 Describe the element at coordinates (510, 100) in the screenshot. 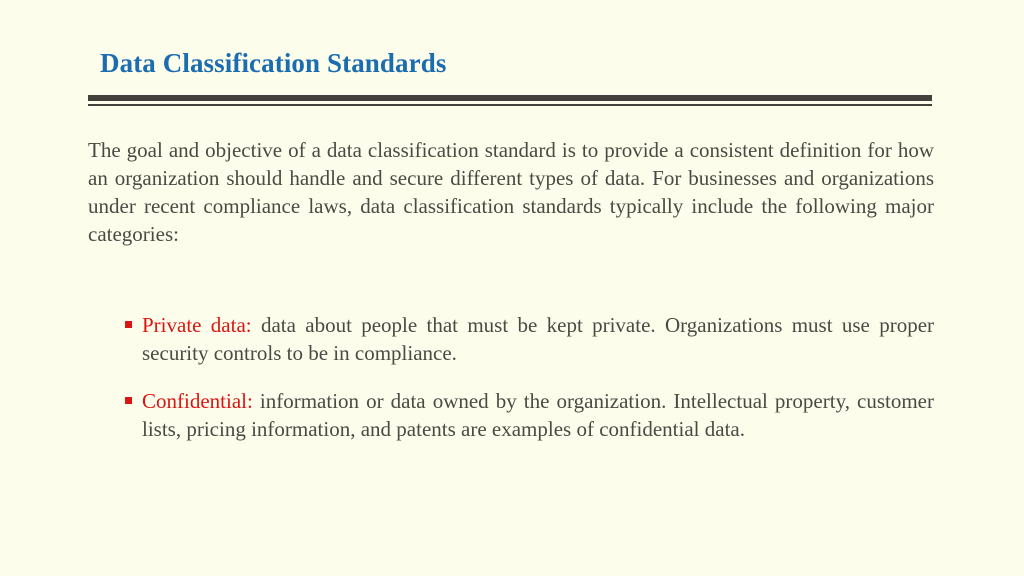

I see `title-divider` at that location.